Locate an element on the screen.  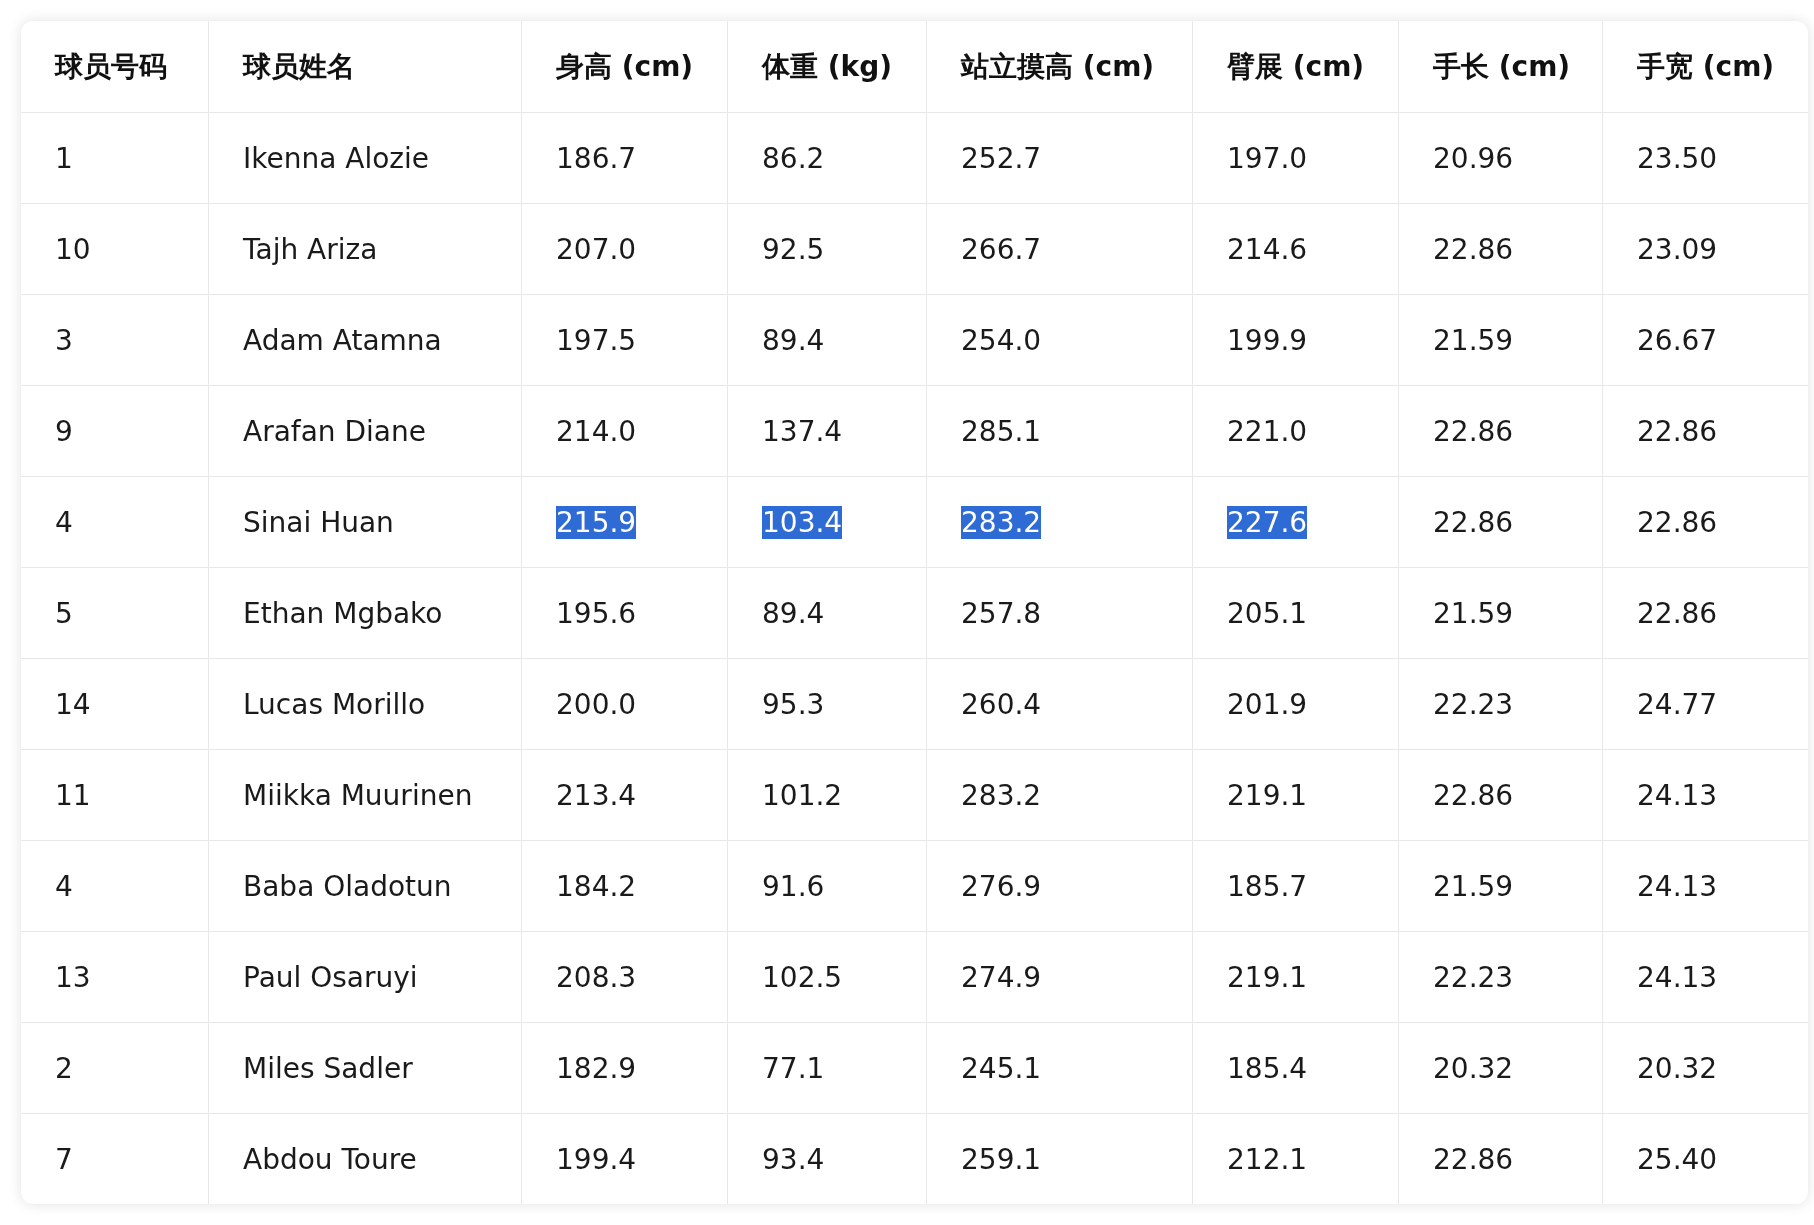
table-cell: Tajh Ariza is located at coordinates (310, 249).